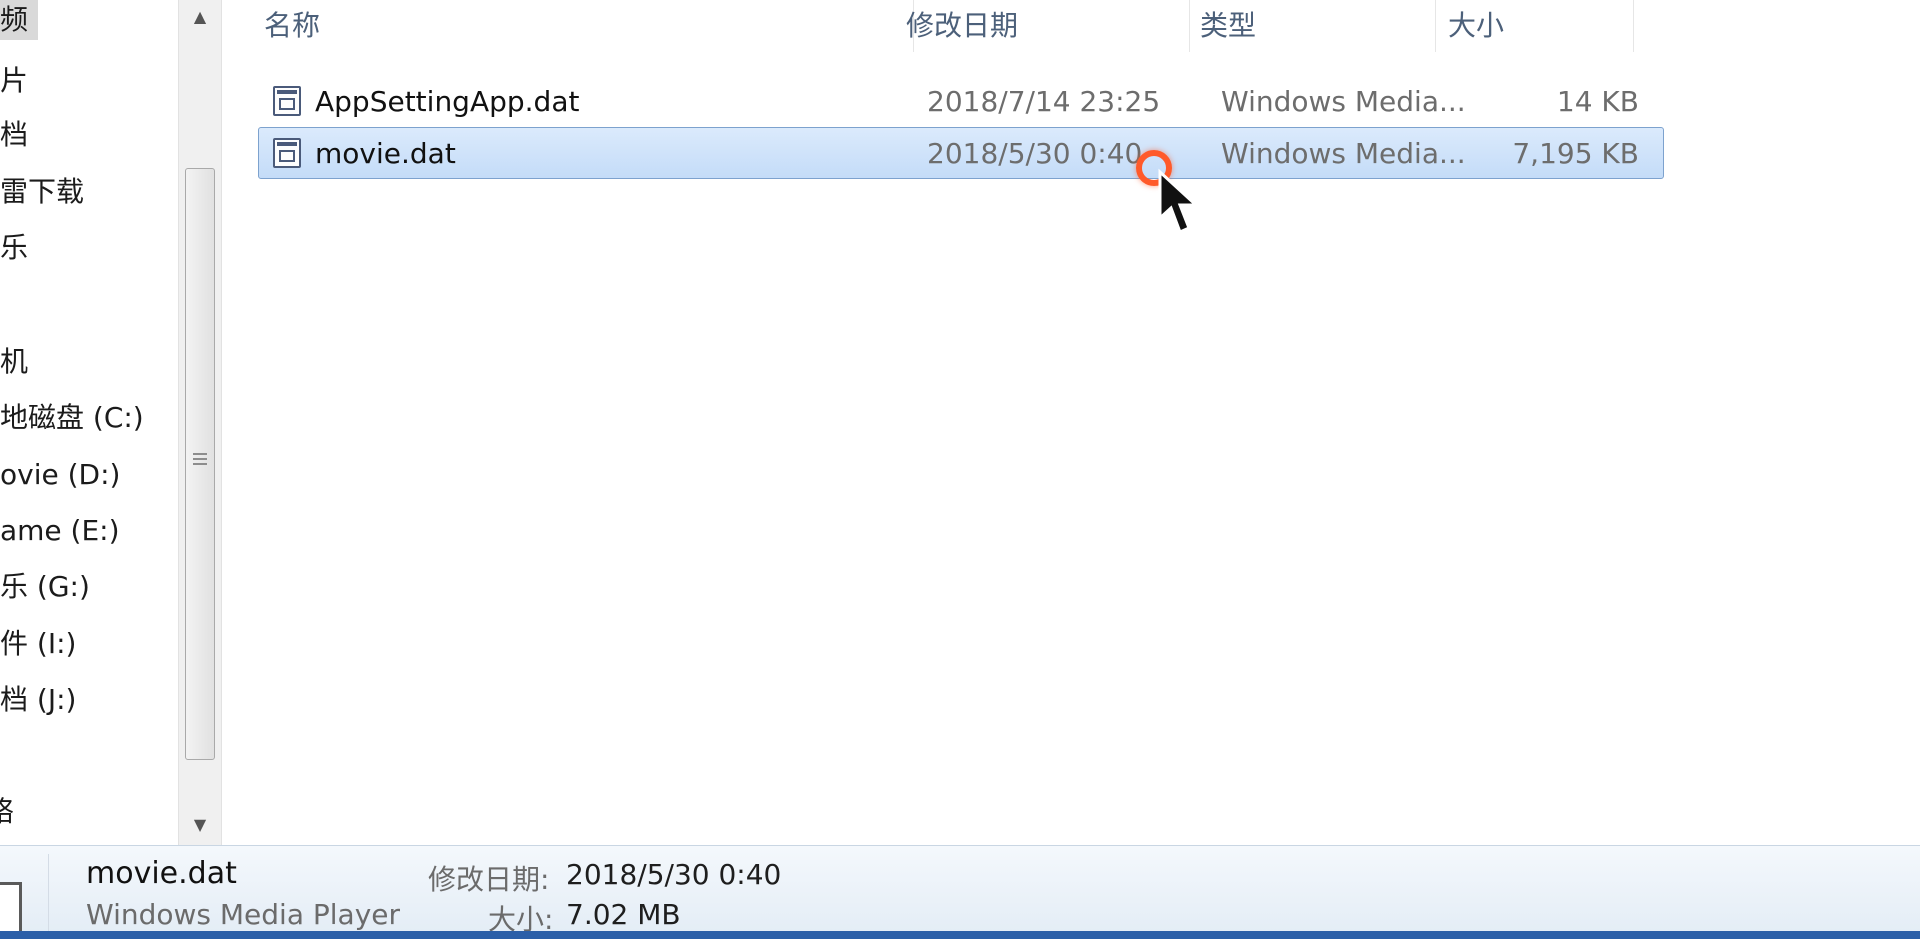 The height and width of the screenshot is (939, 1920). What do you see at coordinates (674, 874) in the screenshot?
I see `details-date-value: 2018/5/30 0:40` at bounding box center [674, 874].